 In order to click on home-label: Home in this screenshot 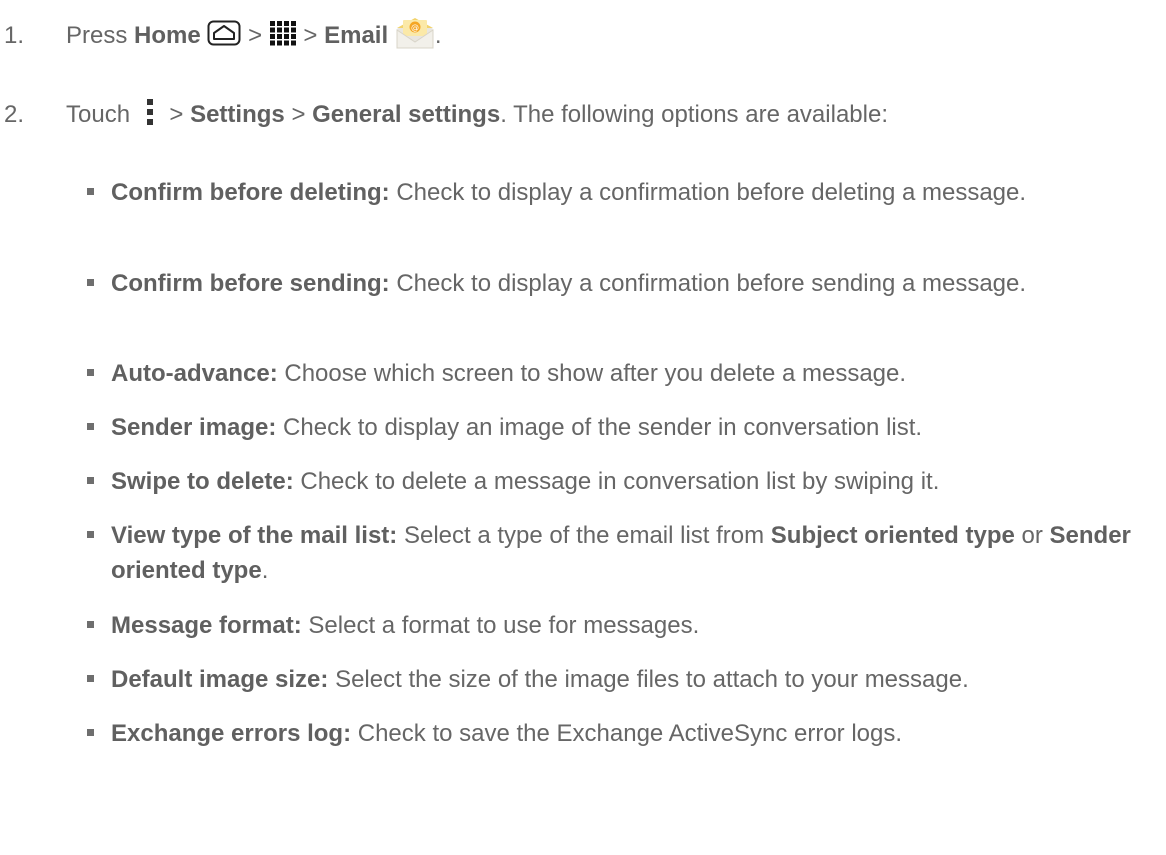, I will do `click(167, 35)`.